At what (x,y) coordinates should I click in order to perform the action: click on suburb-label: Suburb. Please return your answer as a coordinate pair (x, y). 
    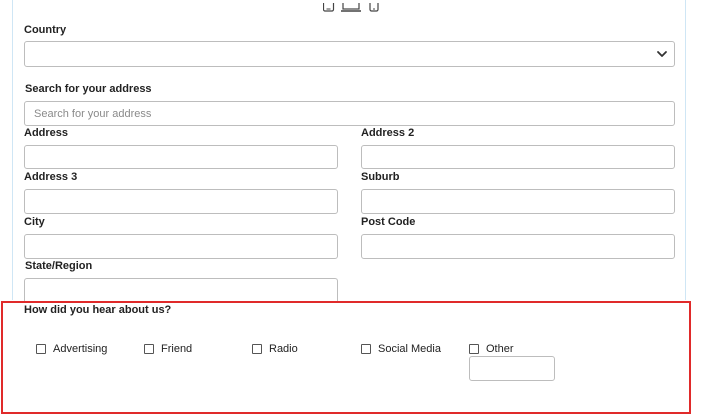
    Looking at the image, I should click on (380, 177).